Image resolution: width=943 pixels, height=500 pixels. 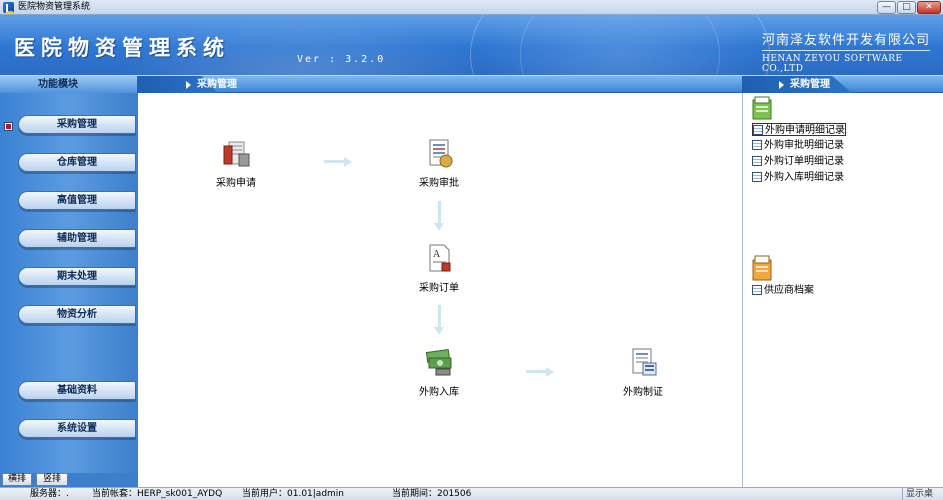 I want to click on workflow-node-label: 采购订单, so click(x=439, y=288).